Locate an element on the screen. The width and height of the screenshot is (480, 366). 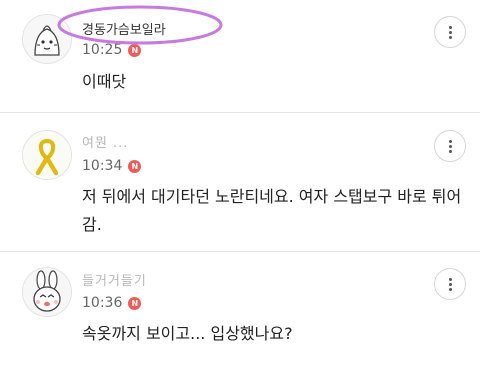
comment-timestamp: 10:25 is located at coordinates (102, 50).